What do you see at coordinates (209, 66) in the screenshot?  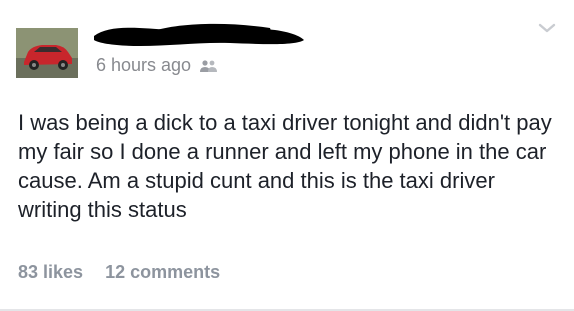 I see `friends-icon` at bounding box center [209, 66].